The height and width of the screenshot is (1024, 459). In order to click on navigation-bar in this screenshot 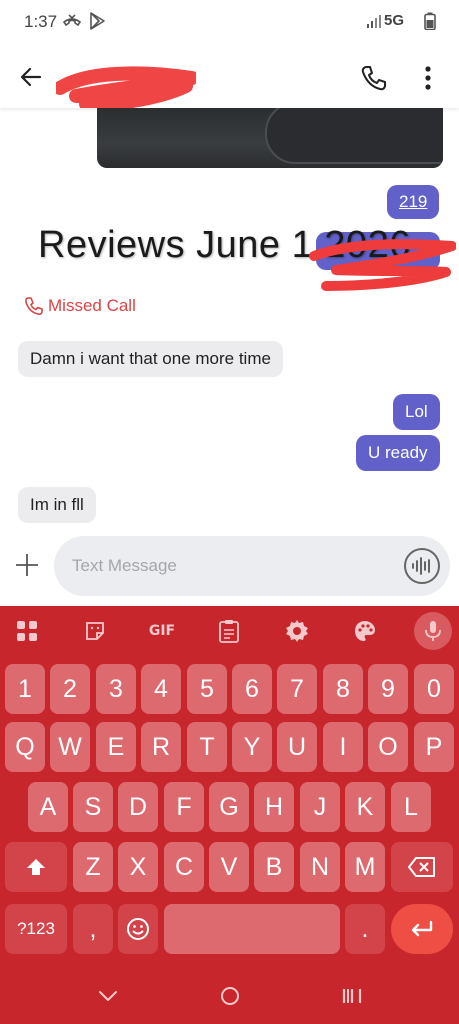, I will do `click(229, 995)`.